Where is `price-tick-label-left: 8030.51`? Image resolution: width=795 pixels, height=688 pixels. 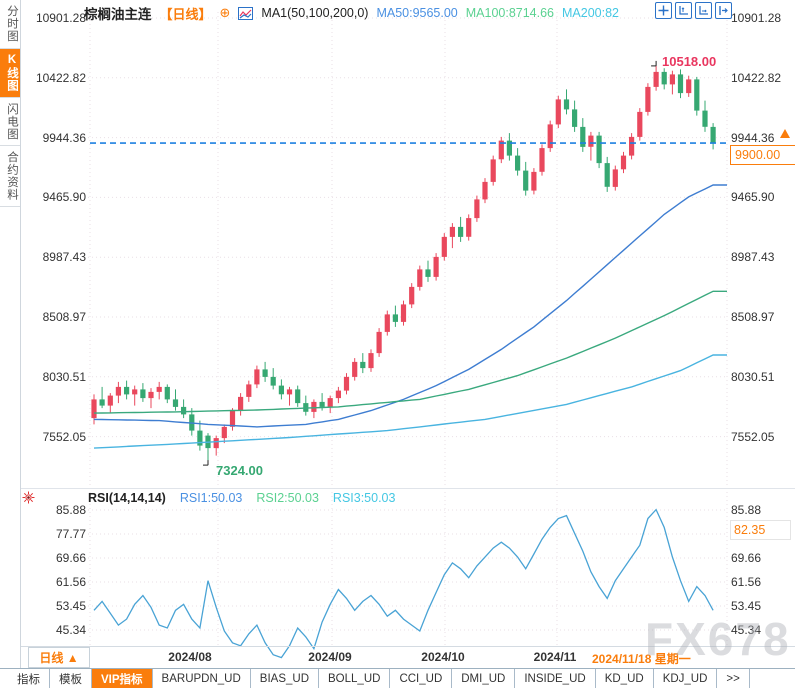 price-tick-label-left: 8030.51 is located at coordinates (64, 376).